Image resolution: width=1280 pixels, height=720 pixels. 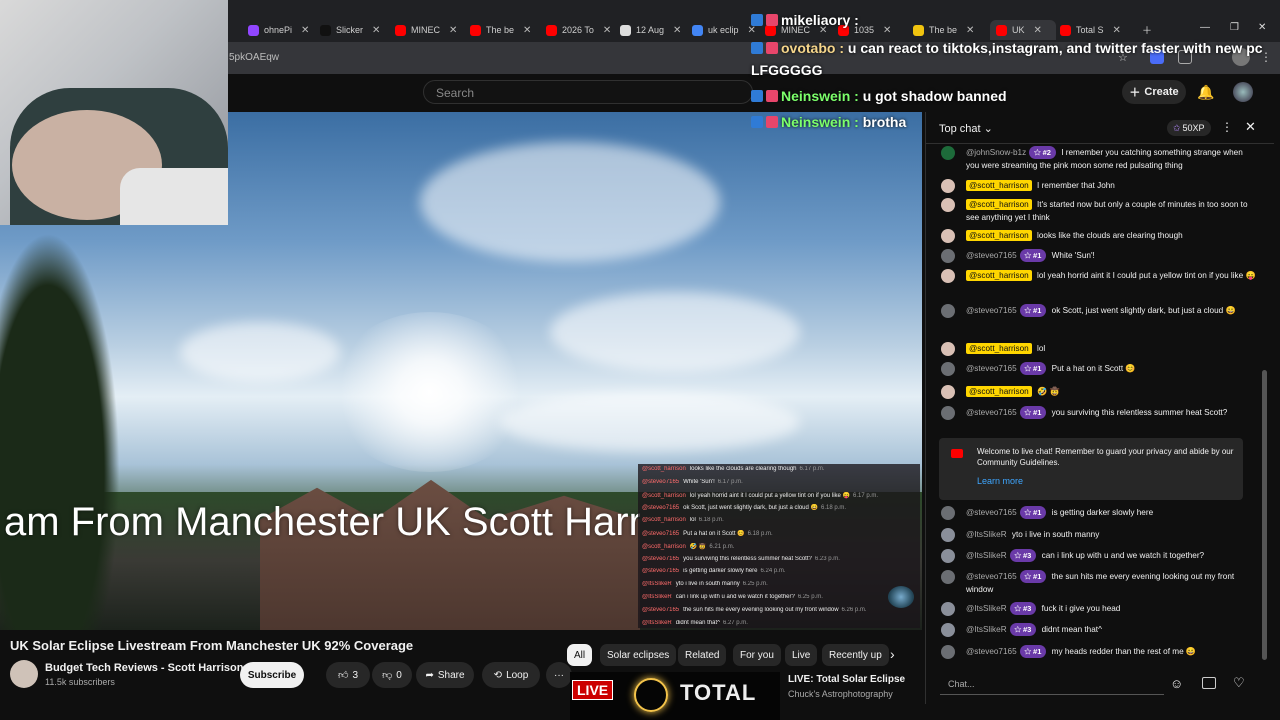 What do you see at coordinates (1205, 92) in the screenshot?
I see `notifications-bell-icon: 🔔` at bounding box center [1205, 92].